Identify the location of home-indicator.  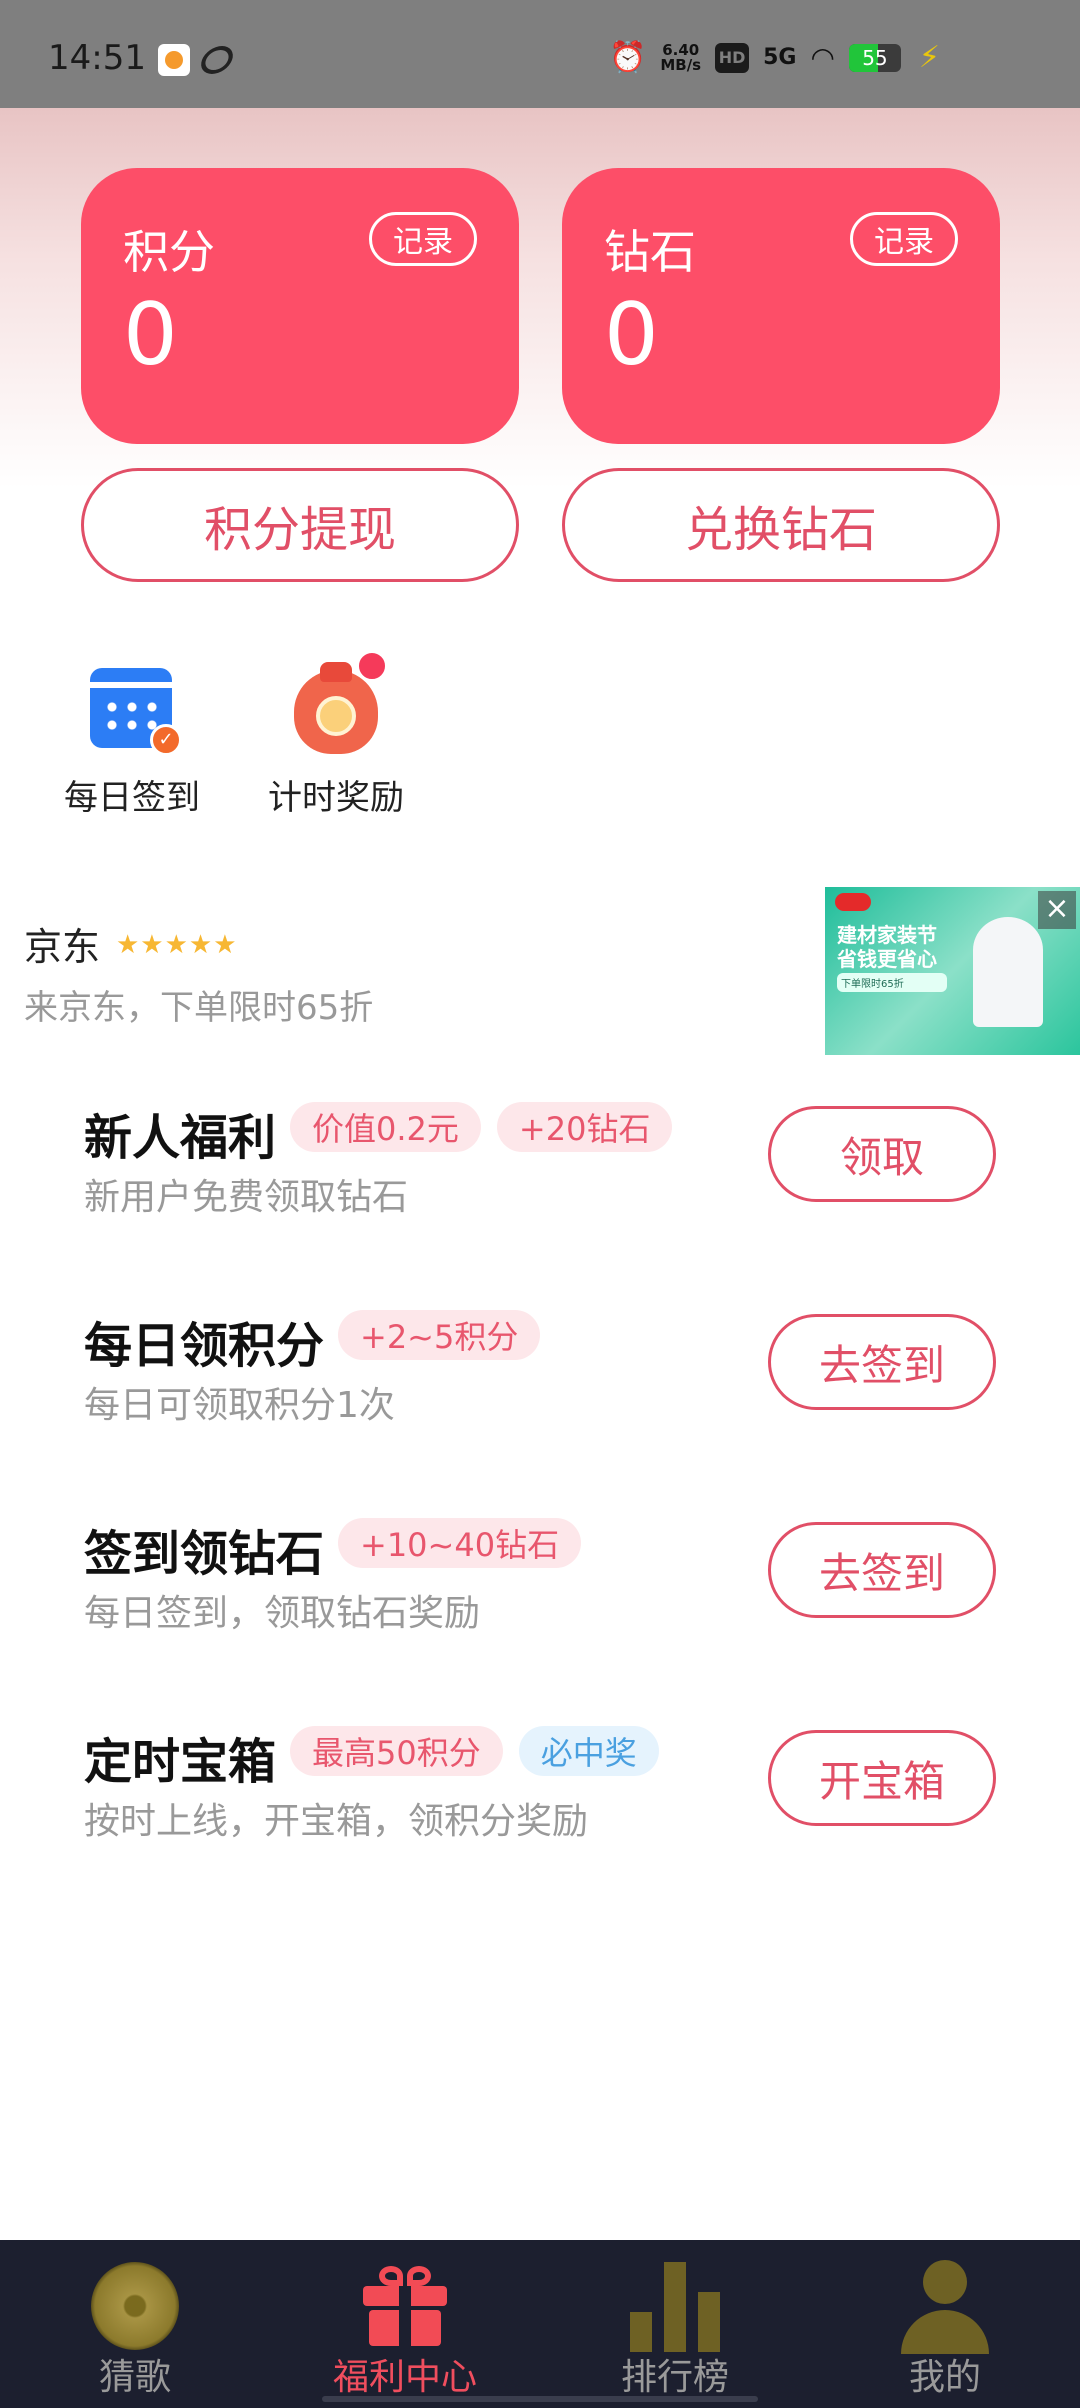
(540, 2399).